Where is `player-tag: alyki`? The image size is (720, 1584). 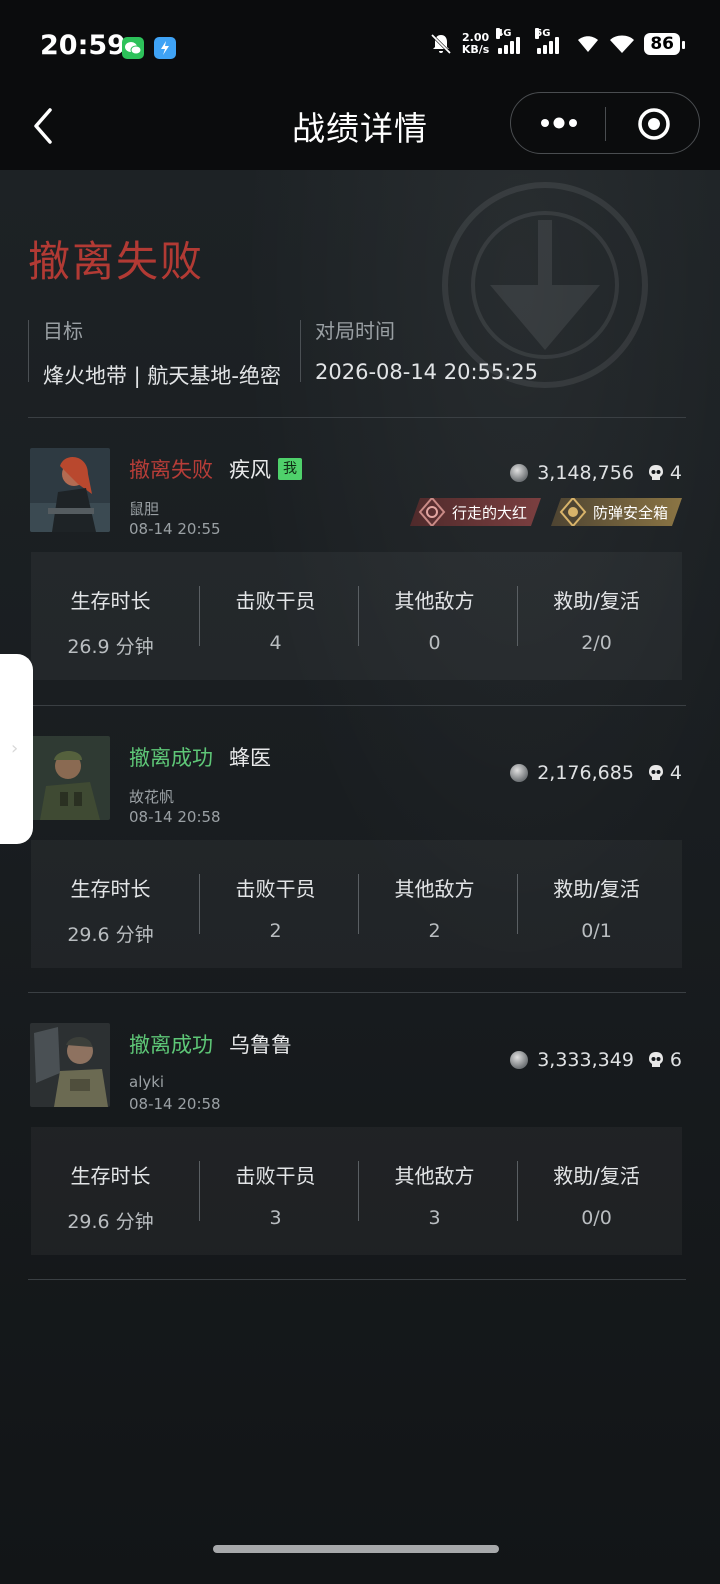 player-tag: alyki is located at coordinates (147, 1082).